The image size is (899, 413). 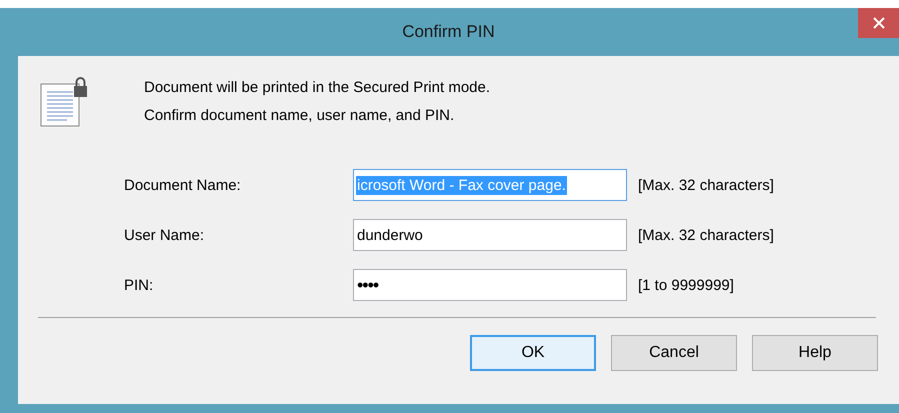 What do you see at coordinates (686, 285) in the screenshot?
I see `field-hint: [1 to 9999999]` at bounding box center [686, 285].